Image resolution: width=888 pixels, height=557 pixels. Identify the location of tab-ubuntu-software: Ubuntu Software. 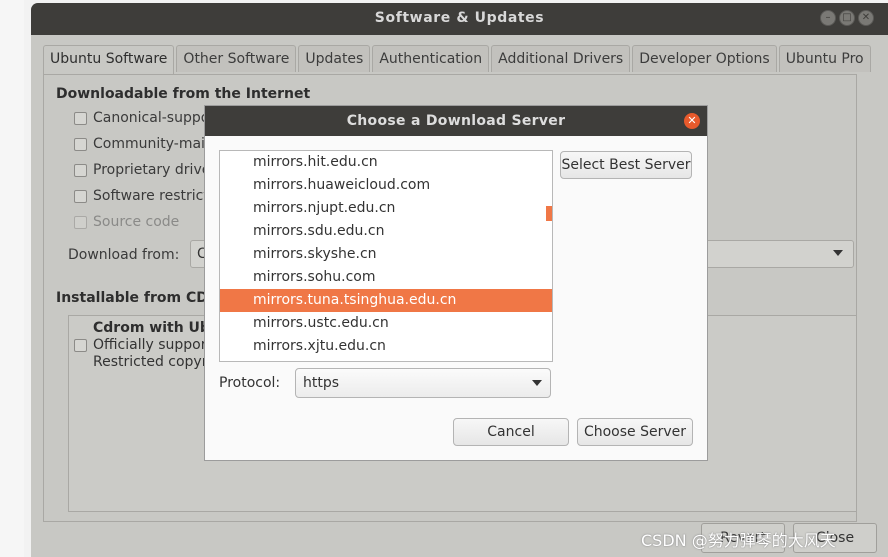
(109, 59).